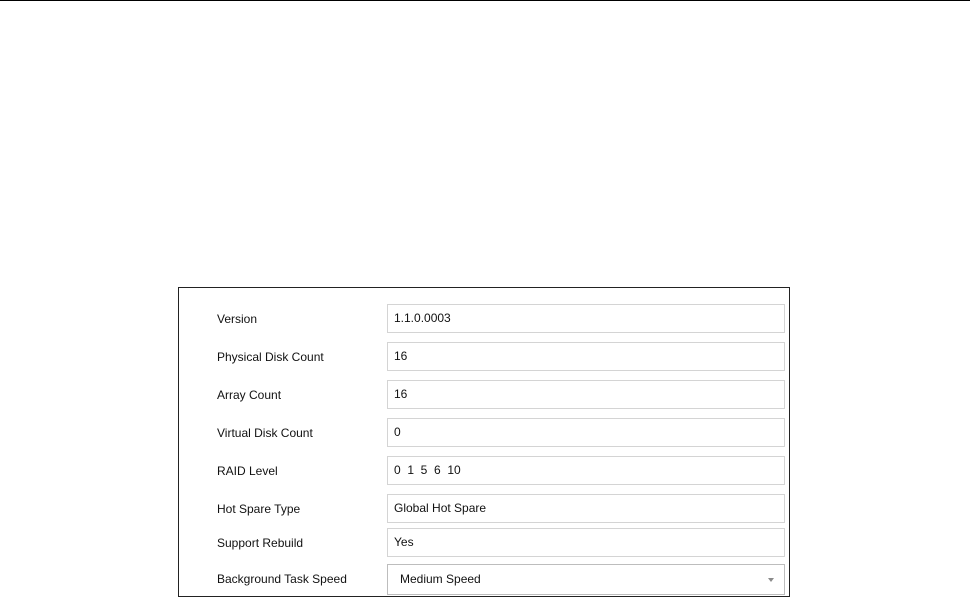 Image resolution: width=970 pixels, height=599 pixels. I want to click on background-task-speed-select: Medium Speed, so click(586, 579).